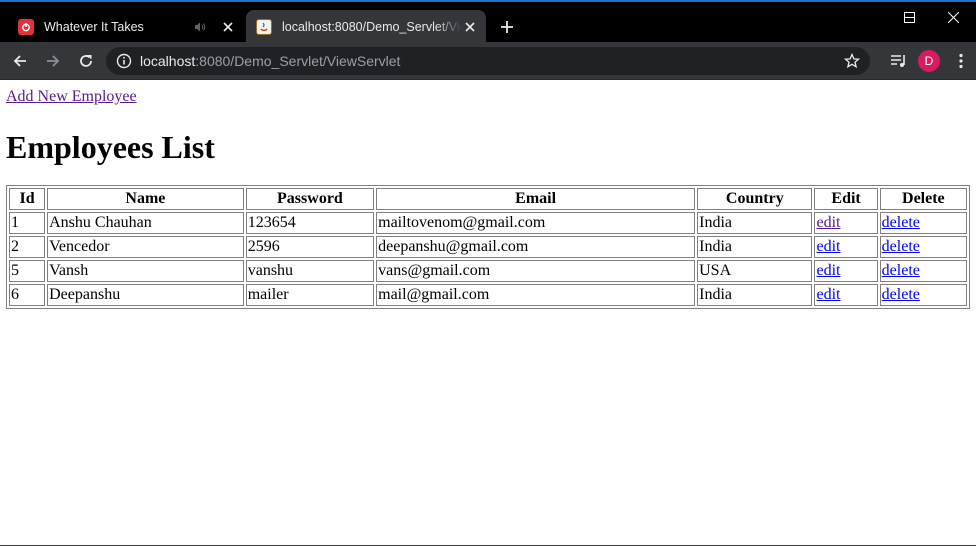 Image resolution: width=976 pixels, height=546 pixels. Describe the element at coordinates (899, 61) in the screenshot. I see `media-queue-icon` at that location.